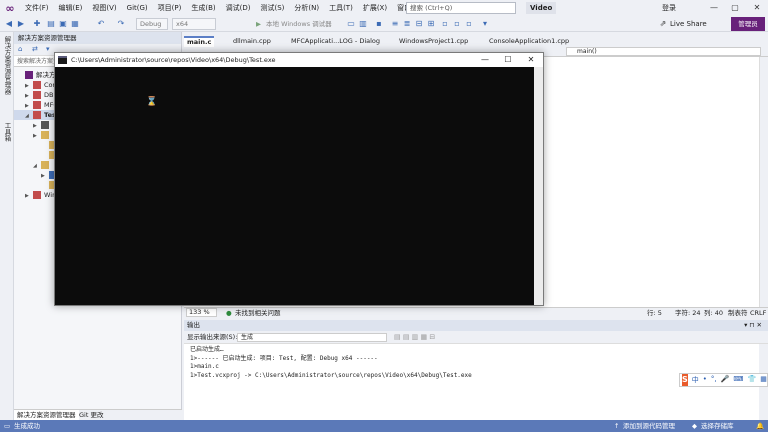  What do you see at coordinates (29, 196) in the screenshot?
I see `expand-arrow-icon: ▶` at bounding box center [29, 196].